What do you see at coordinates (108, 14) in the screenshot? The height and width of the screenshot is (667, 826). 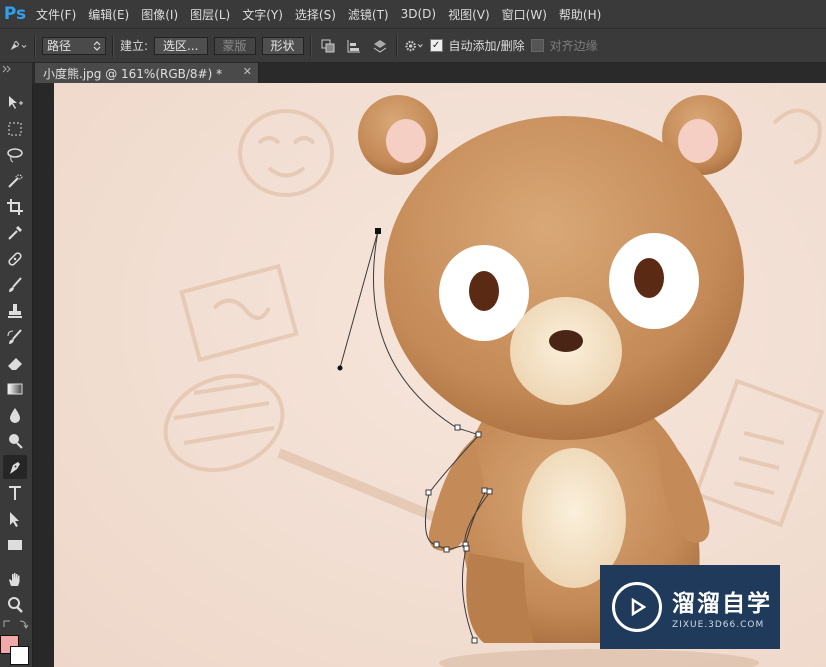 I see `menu-edit: 编辑(E)` at bounding box center [108, 14].